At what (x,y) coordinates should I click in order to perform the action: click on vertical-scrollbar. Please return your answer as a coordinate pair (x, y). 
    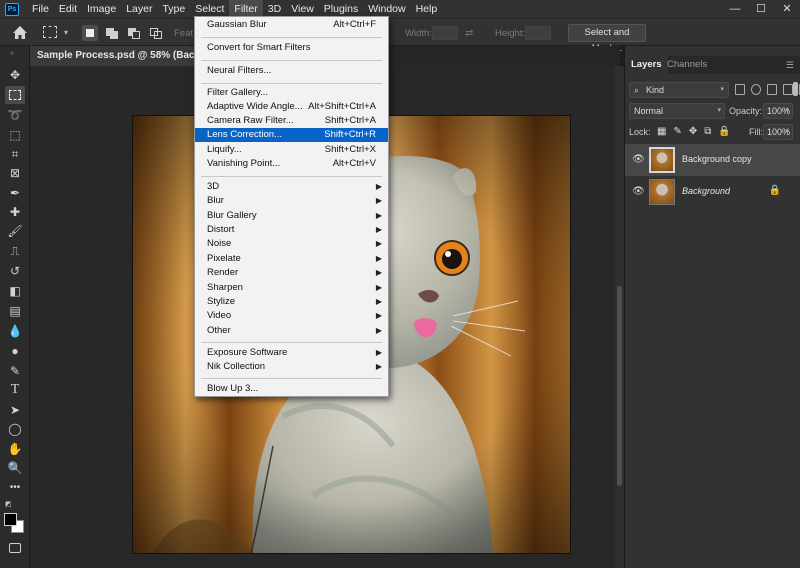
    Looking at the image, I should click on (619, 317).